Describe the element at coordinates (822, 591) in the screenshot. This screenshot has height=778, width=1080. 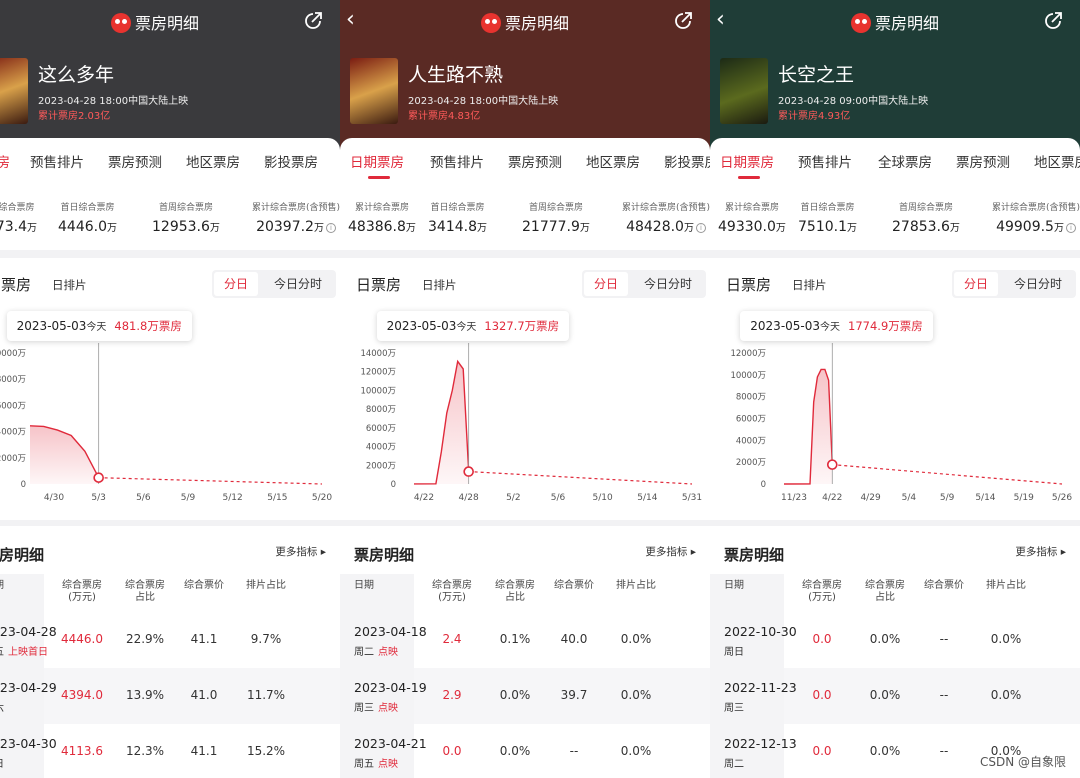
I see `column-header: 综合票房 (万元)` at that location.